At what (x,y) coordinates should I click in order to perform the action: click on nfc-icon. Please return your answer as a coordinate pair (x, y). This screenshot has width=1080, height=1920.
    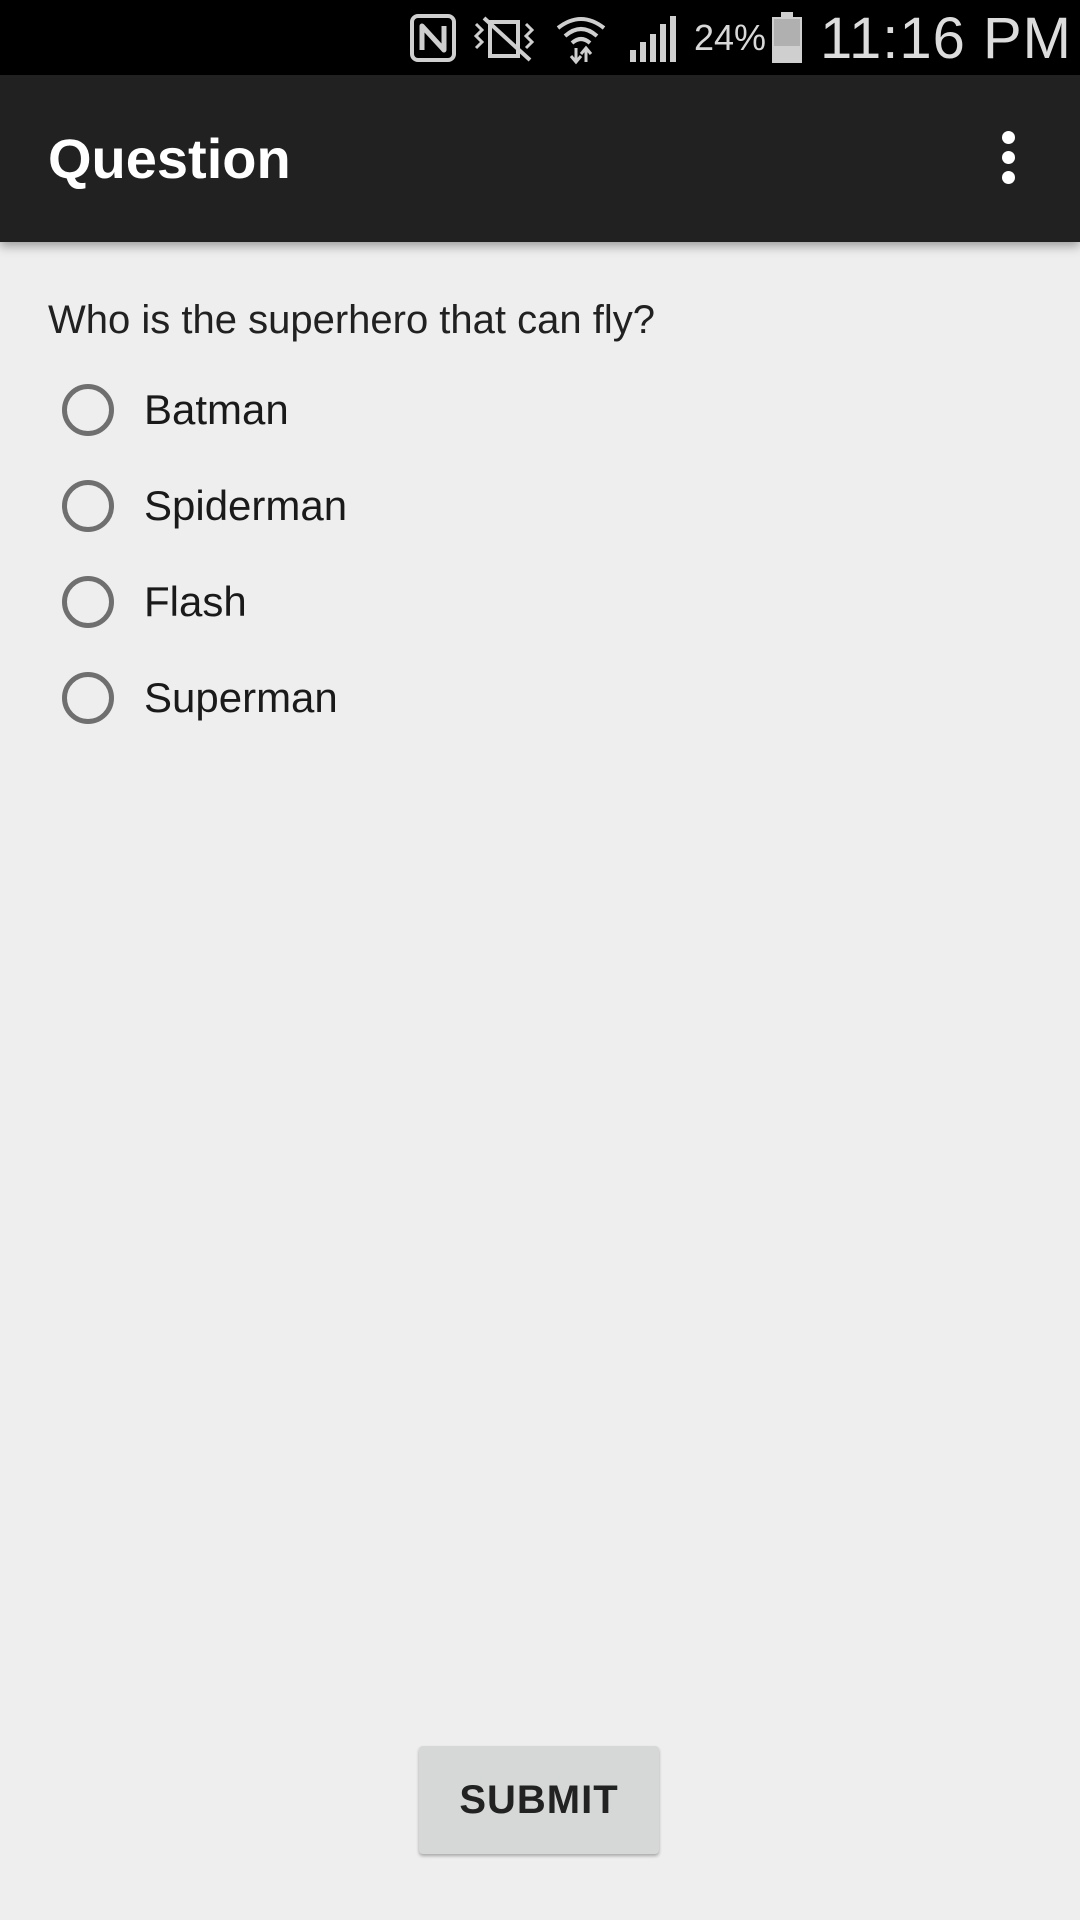
    Looking at the image, I should click on (433, 38).